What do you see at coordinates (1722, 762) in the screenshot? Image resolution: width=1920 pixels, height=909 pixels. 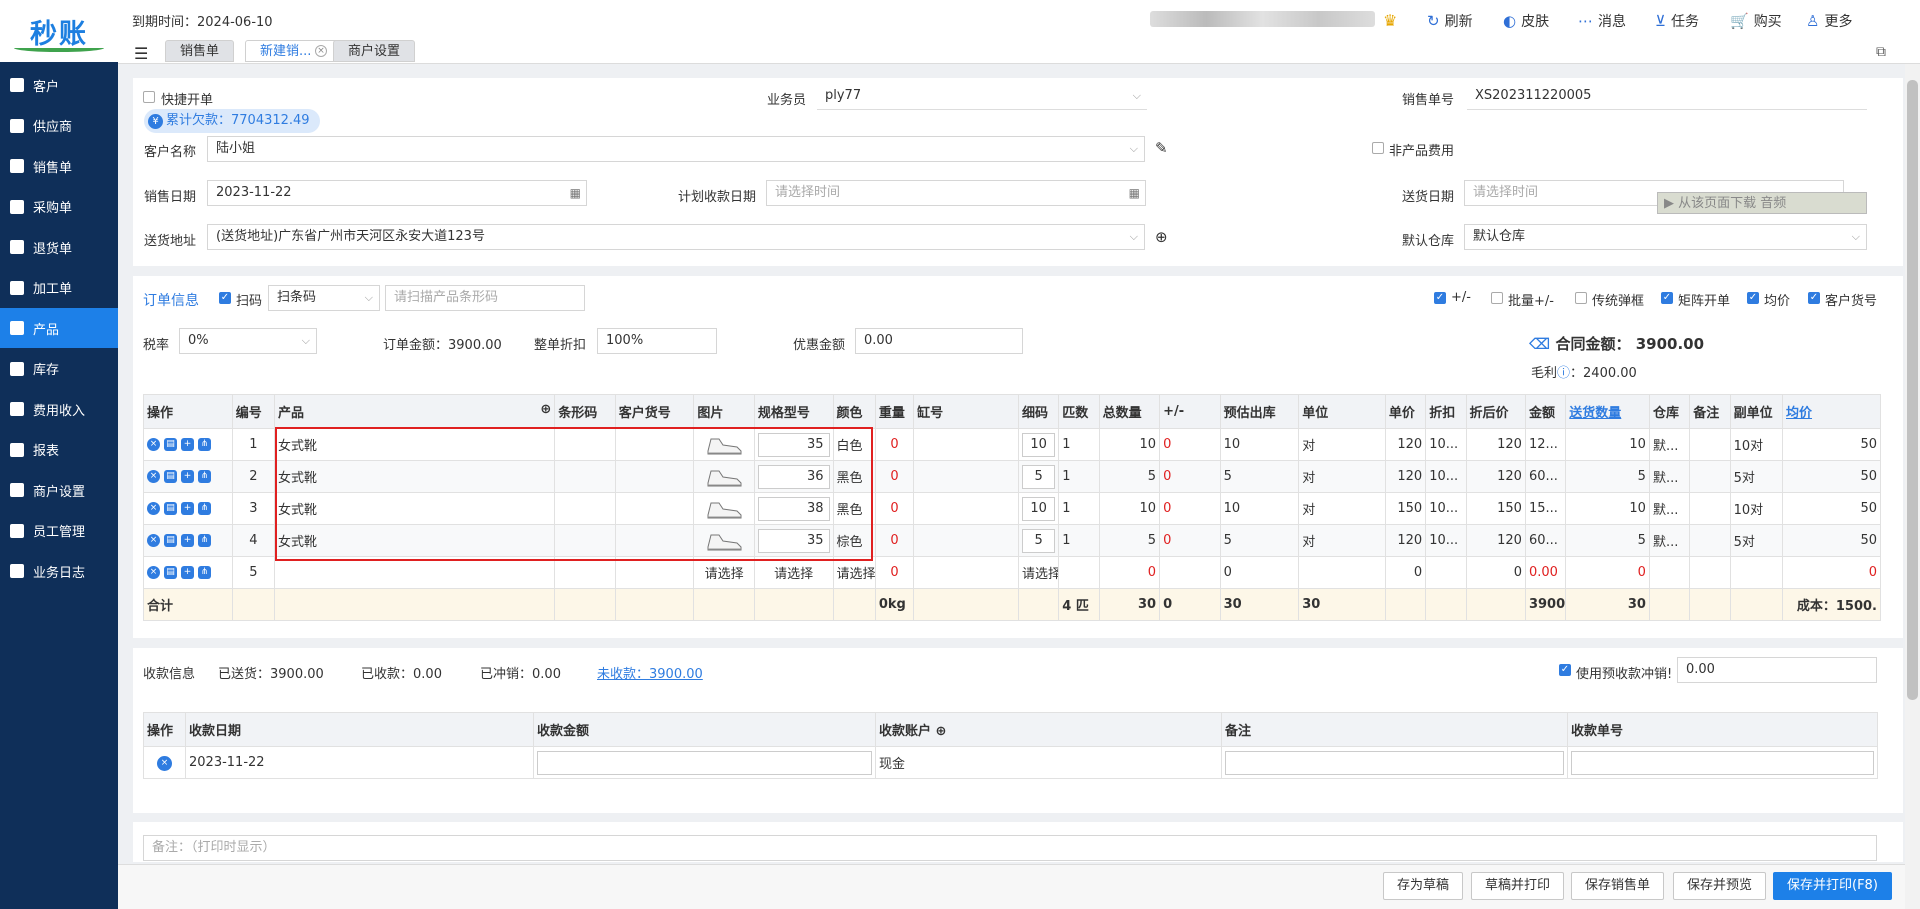 I see `payment-no-input` at bounding box center [1722, 762].